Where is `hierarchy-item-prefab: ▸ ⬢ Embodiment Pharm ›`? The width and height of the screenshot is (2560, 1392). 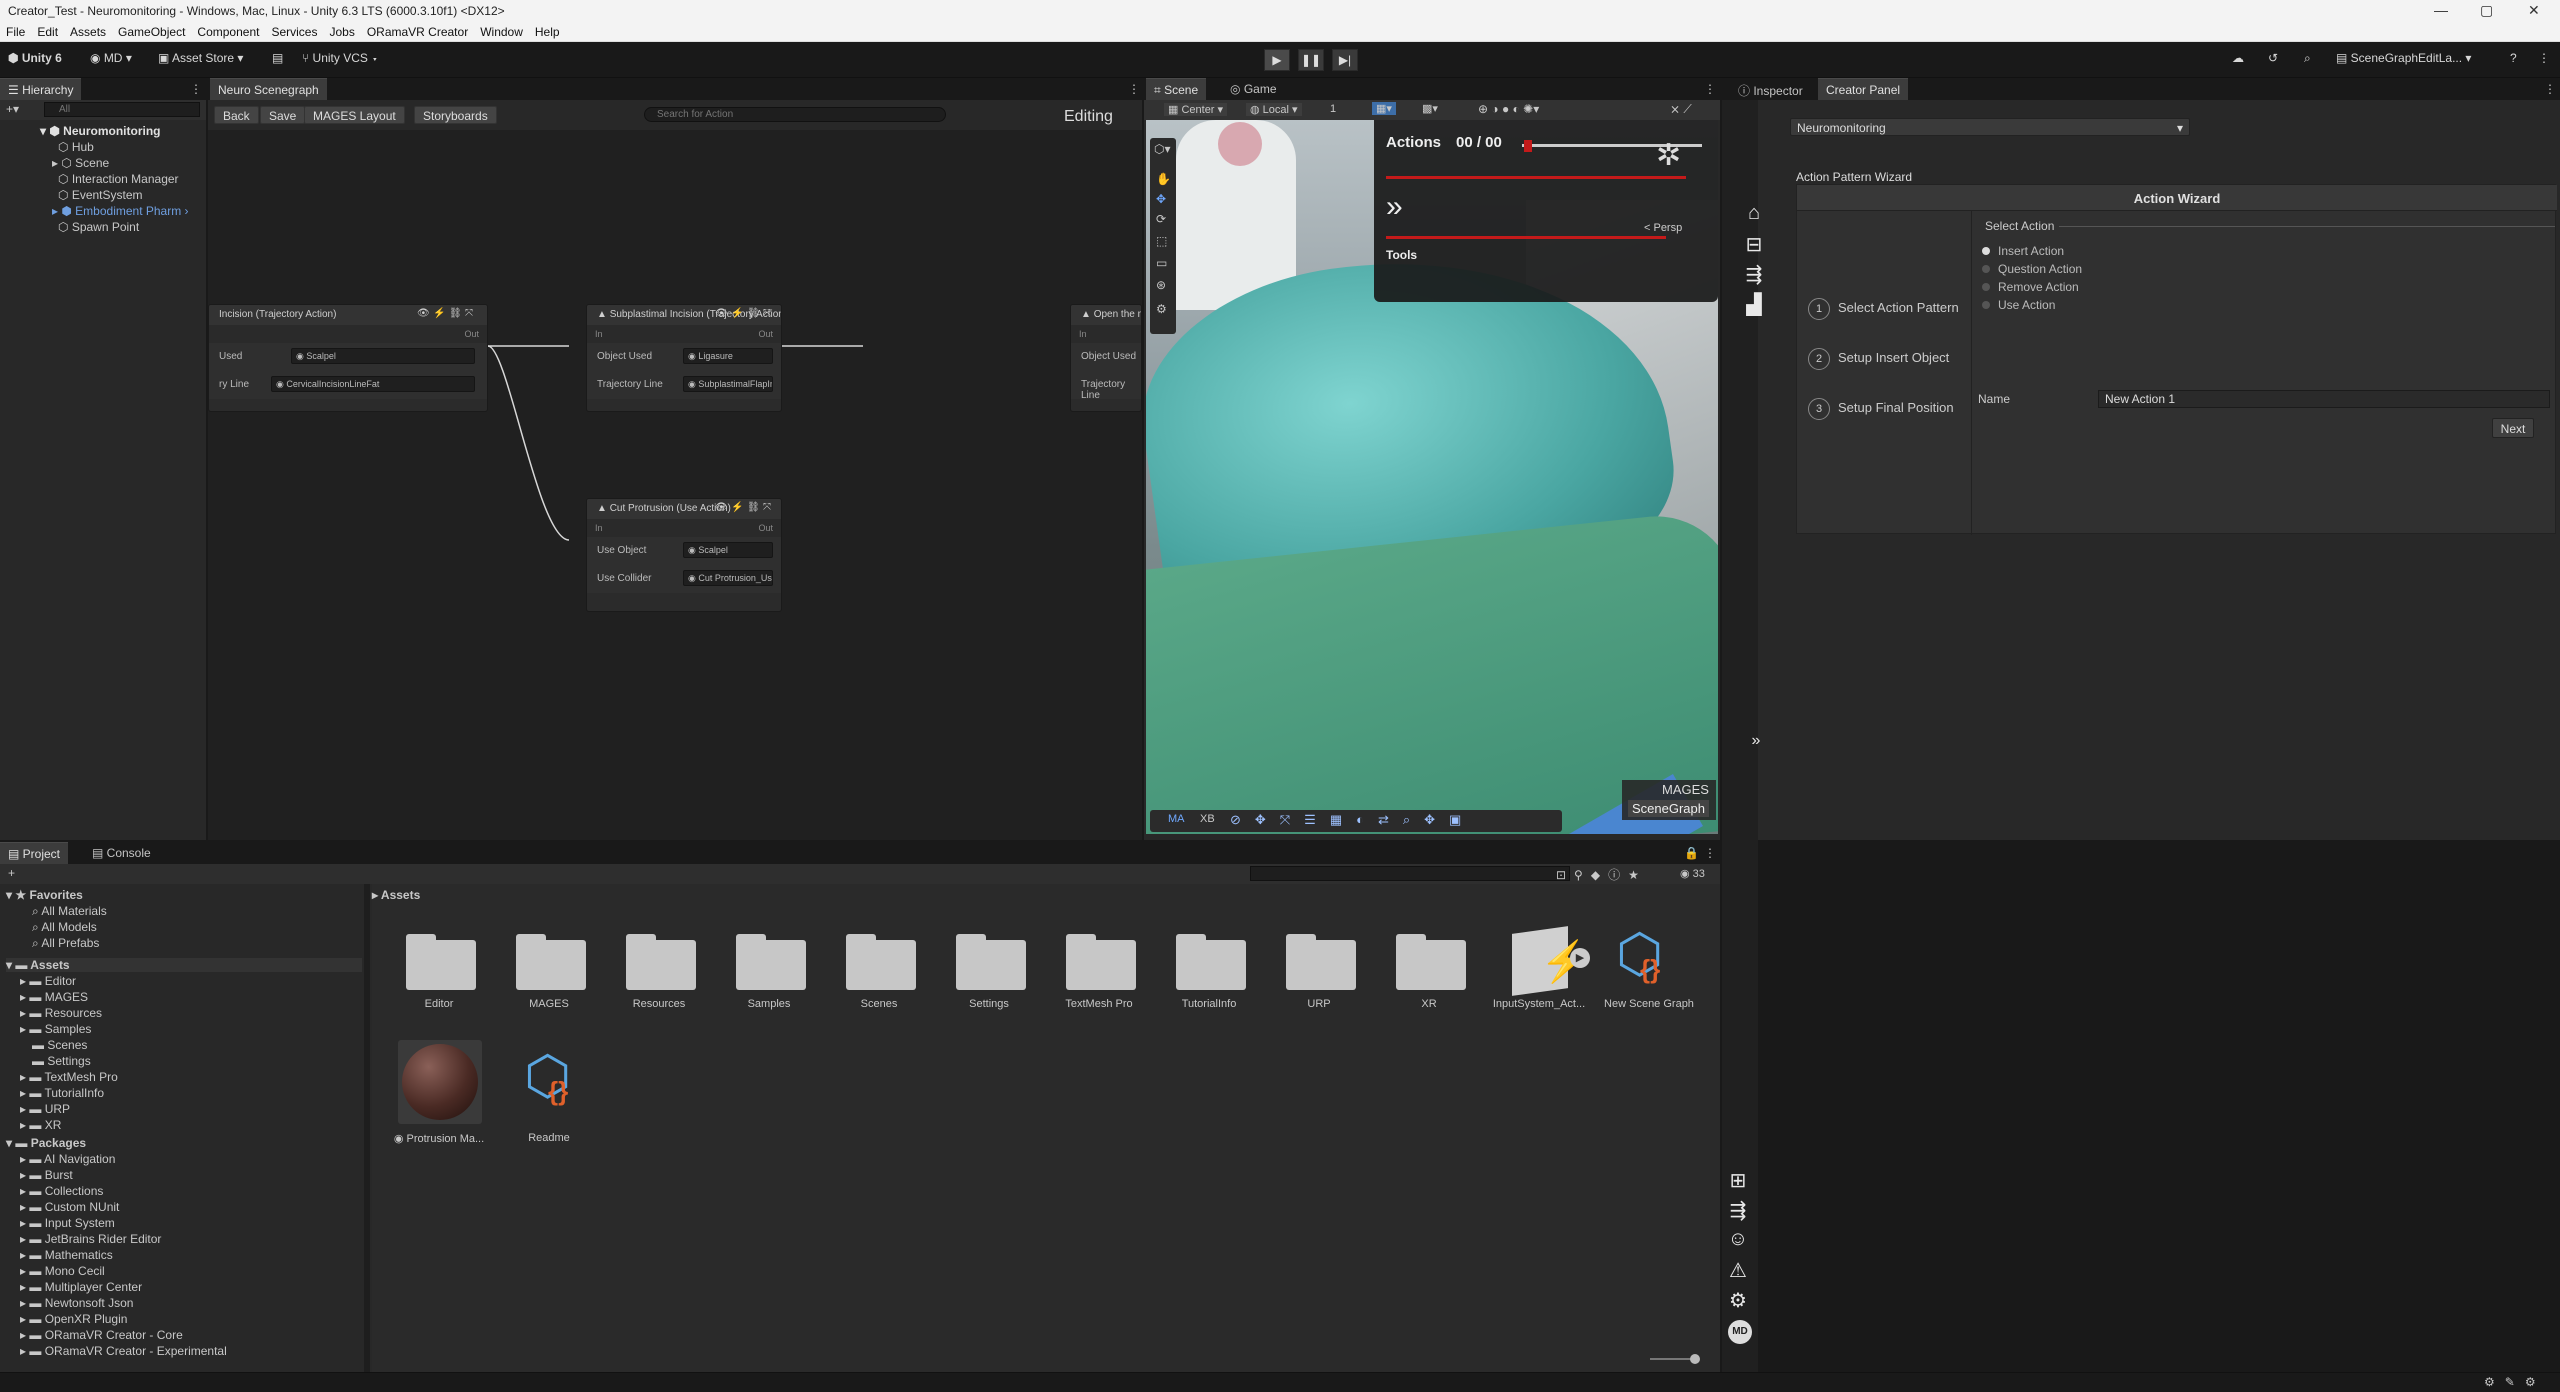 hierarchy-item-prefab: ▸ ⬢ Embodiment Pharm › is located at coordinates (120, 211).